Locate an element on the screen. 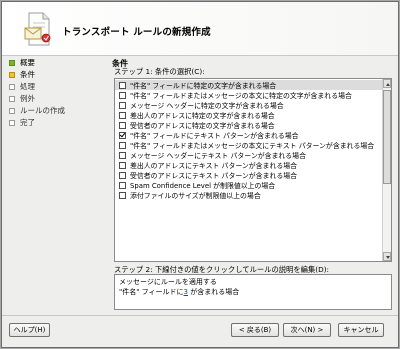 This screenshot has width=400, height=349. condition-label: 差出人のアドレスに特定の文字が含まれる場合 is located at coordinates (202, 116).